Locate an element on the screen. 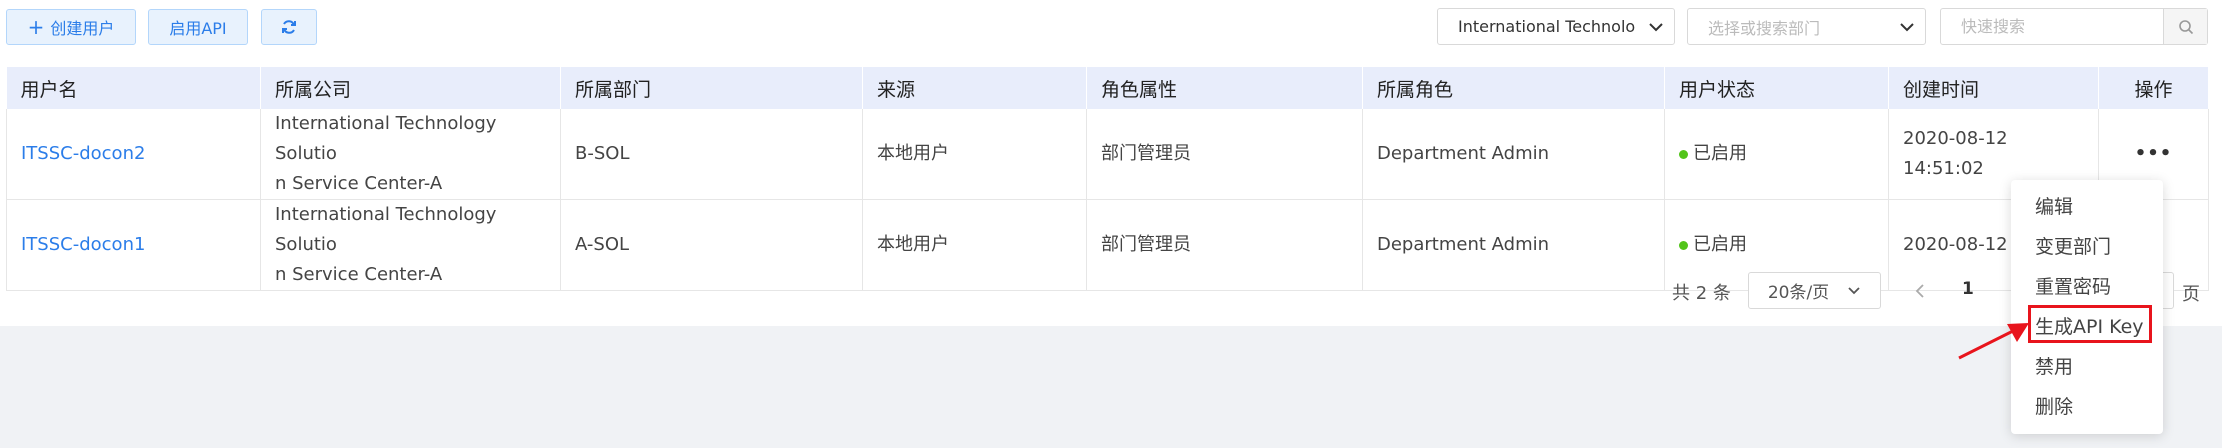  department-select-placeholder: 选择或搜索部门 is located at coordinates (1764, 28).